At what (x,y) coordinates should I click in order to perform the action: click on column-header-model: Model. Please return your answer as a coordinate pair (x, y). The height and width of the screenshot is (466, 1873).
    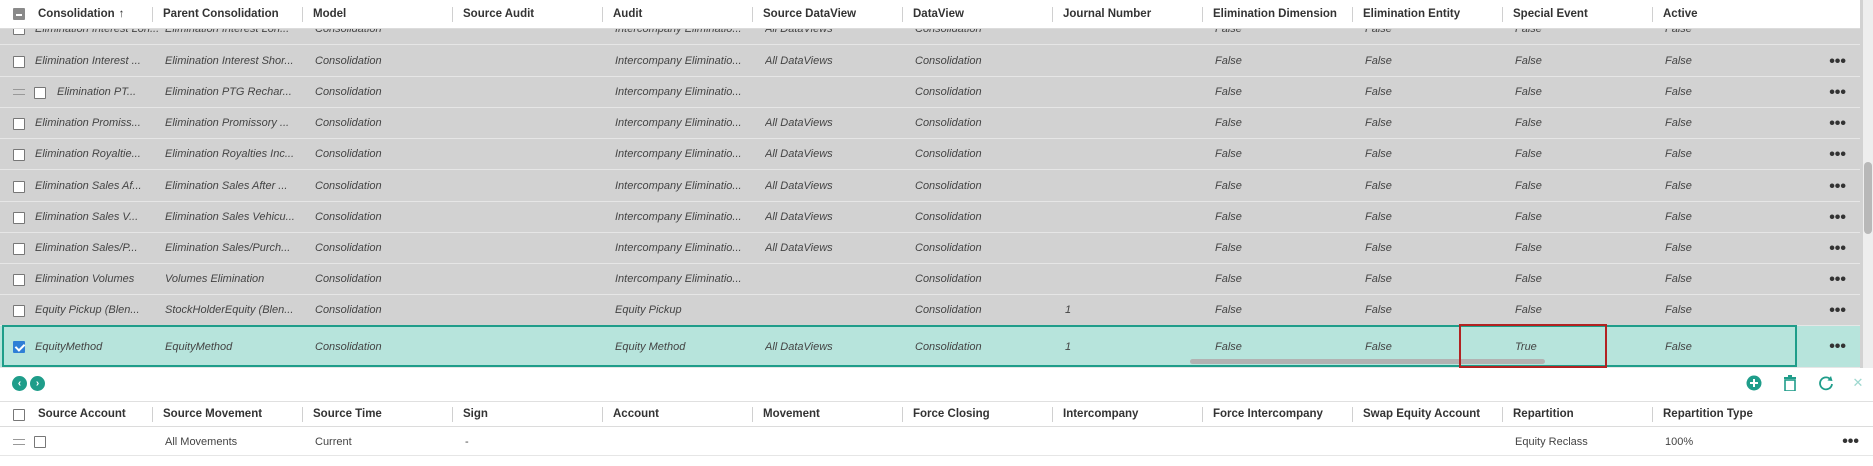
    Looking at the image, I should click on (385, 14).